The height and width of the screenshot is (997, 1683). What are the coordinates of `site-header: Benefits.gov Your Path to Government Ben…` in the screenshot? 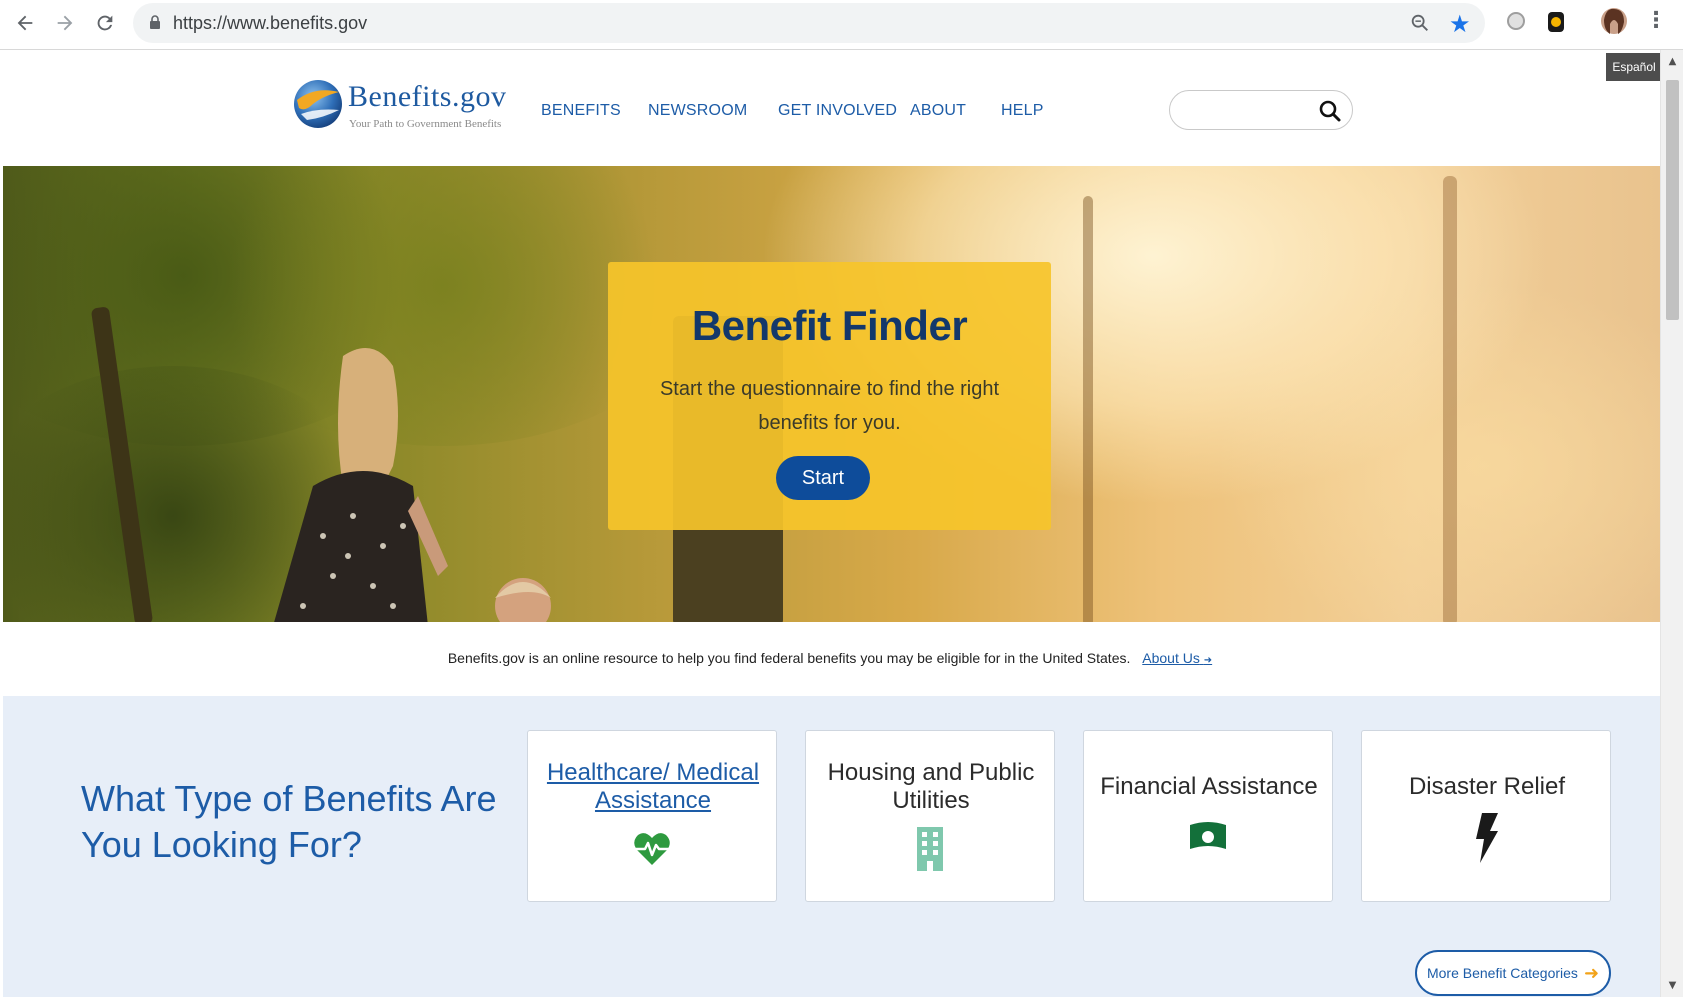 It's located at (830, 108).